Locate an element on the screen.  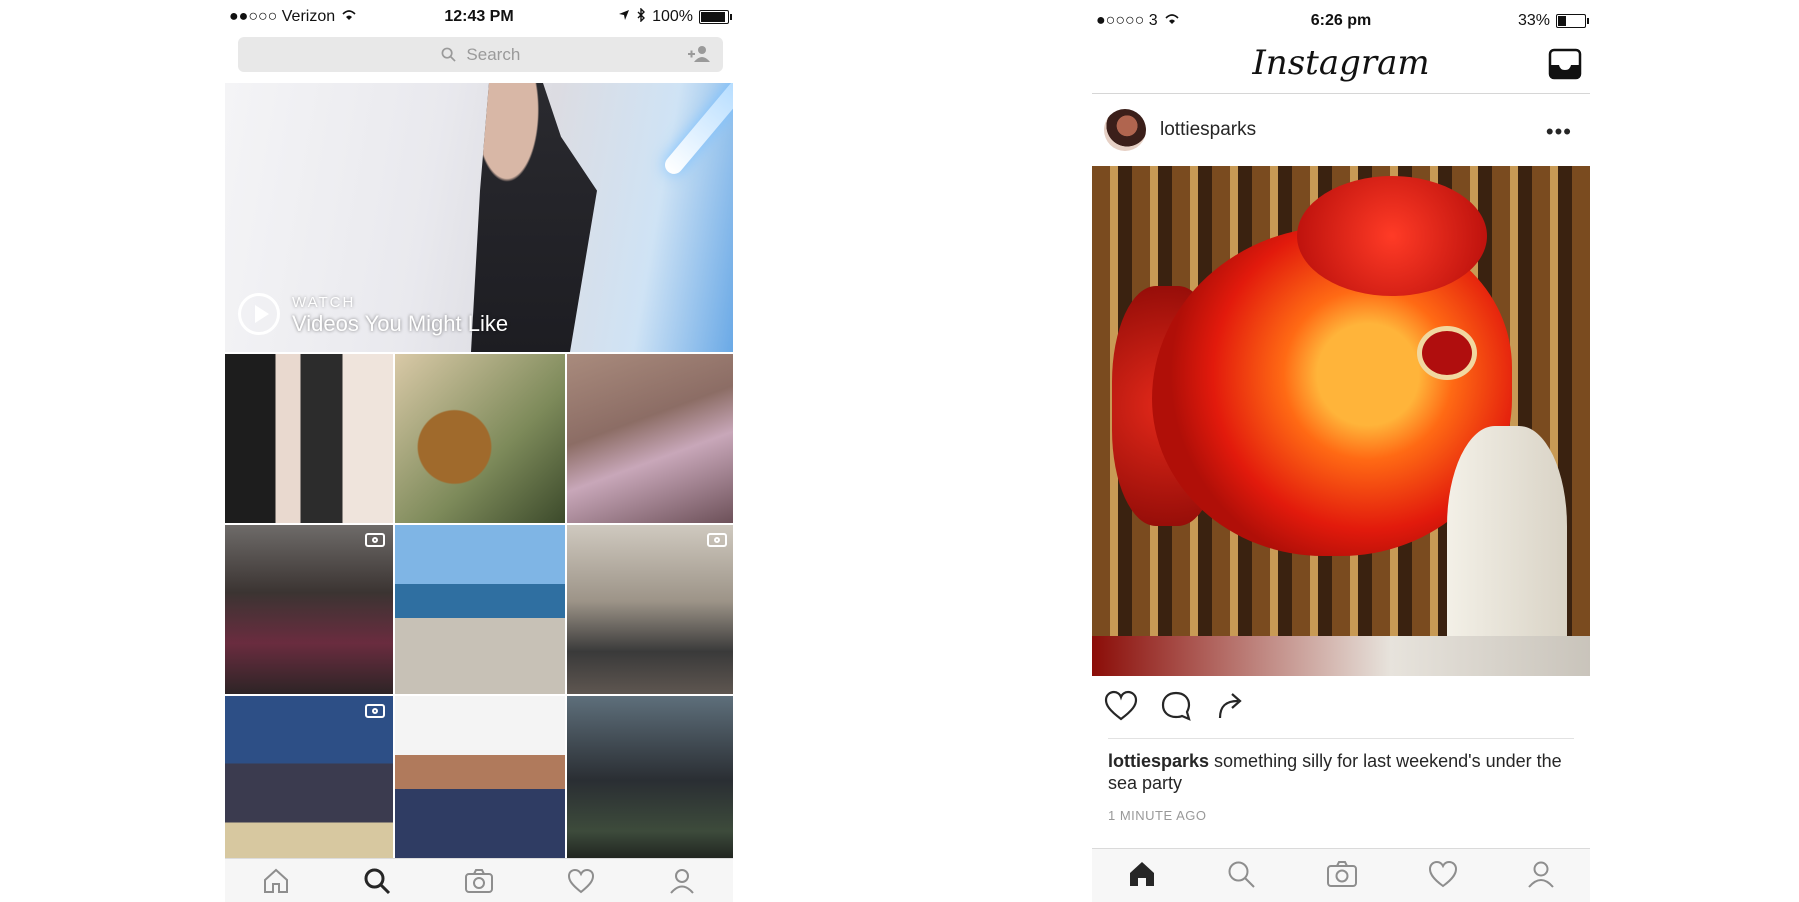
post-timestamp: 1 MINUTE AGO is located at coordinates (1157, 815).